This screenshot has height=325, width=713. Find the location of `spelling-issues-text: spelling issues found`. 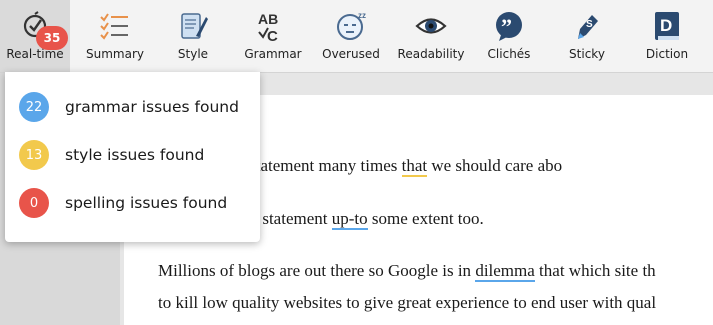

spelling-issues-text: spelling issues found is located at coordinates (146, 203).